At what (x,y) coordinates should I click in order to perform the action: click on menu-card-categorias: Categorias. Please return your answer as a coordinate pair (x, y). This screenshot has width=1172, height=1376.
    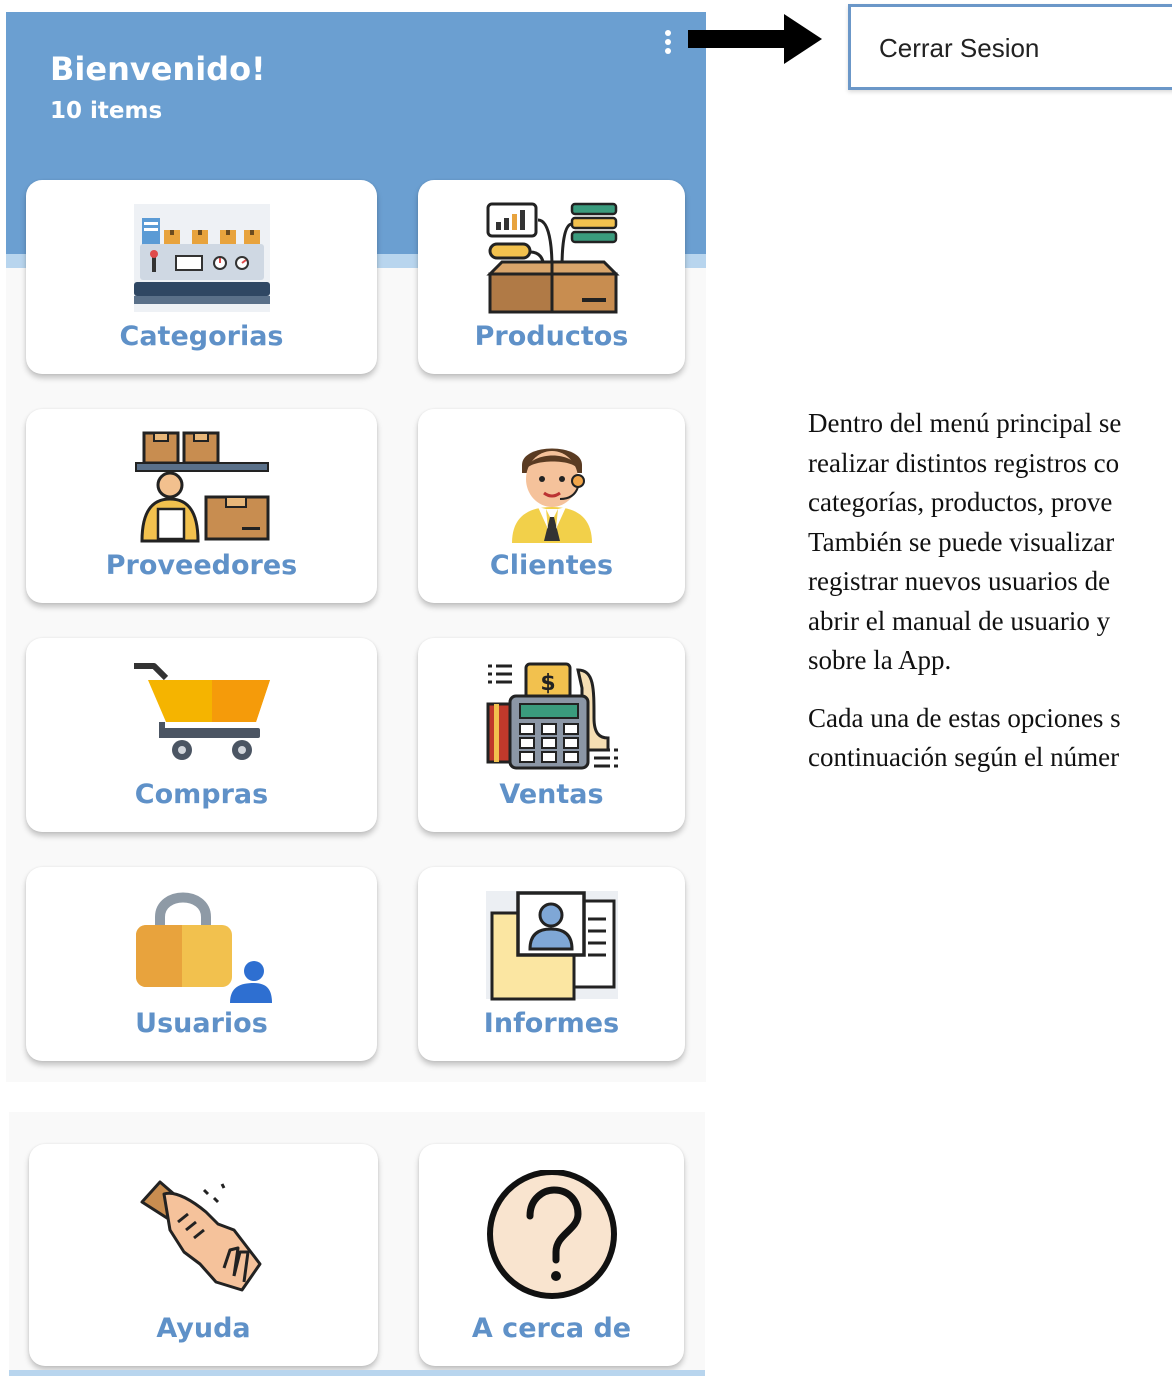
    Looking at the image, I should click on (201, 277).